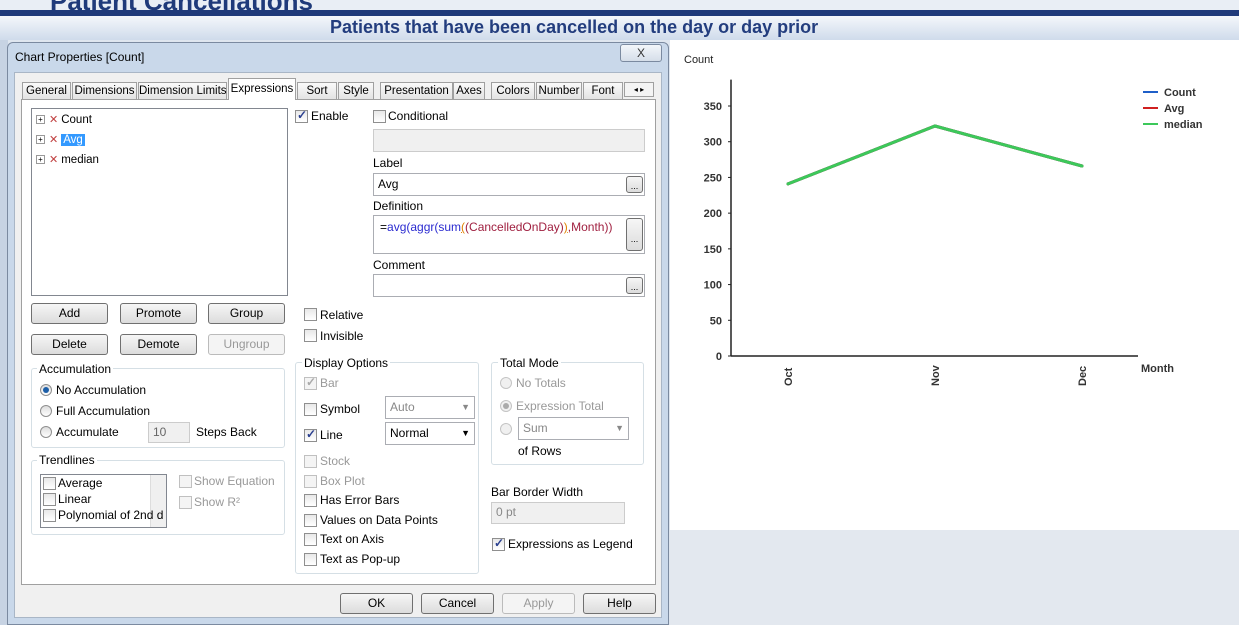  What do you see at coordinates (46, 90) in the screenshot?
I see `tab-general: General` at bounding box center [46, 90].